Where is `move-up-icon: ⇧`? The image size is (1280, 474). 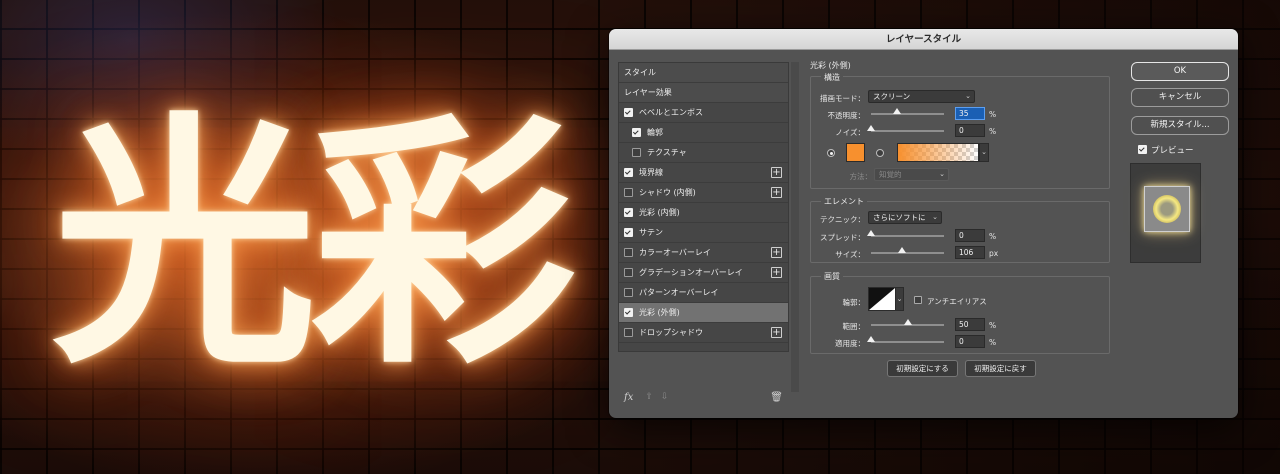 move-up-icon: ⇧ is located at coordinates (649, 397).